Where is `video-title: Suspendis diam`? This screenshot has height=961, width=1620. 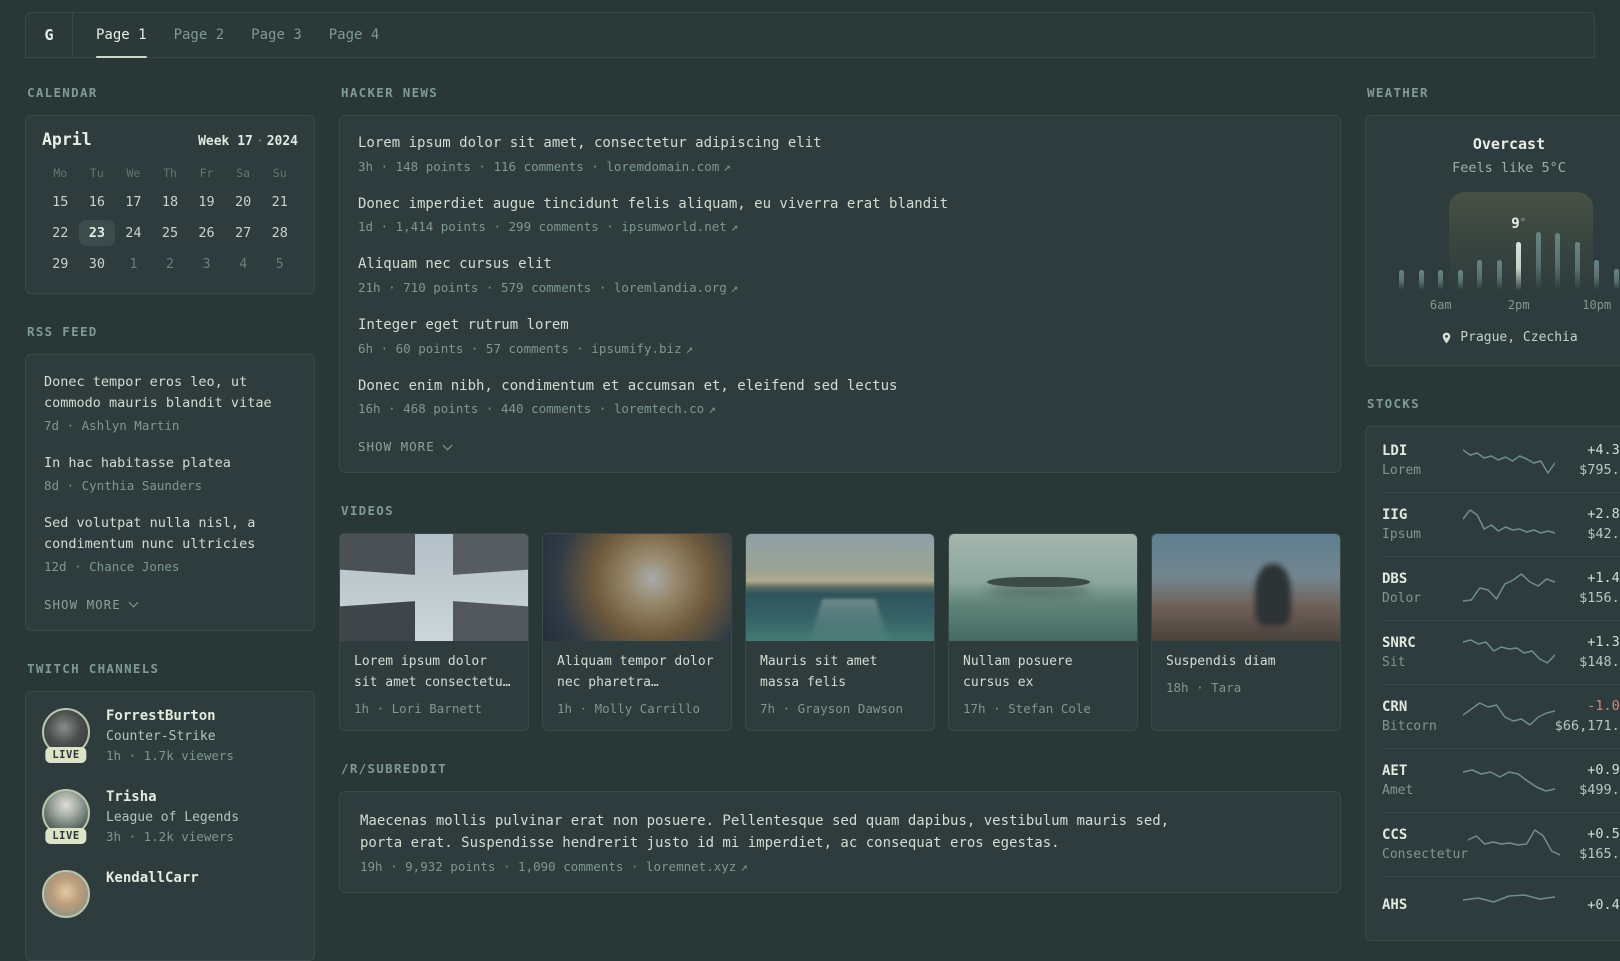
video-title: Suspendis diam is located at coordinates (1246, 662).